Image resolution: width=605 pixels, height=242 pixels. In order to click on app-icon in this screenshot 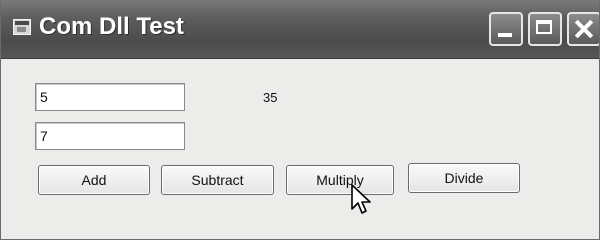, I will do `click(22, 27)`.